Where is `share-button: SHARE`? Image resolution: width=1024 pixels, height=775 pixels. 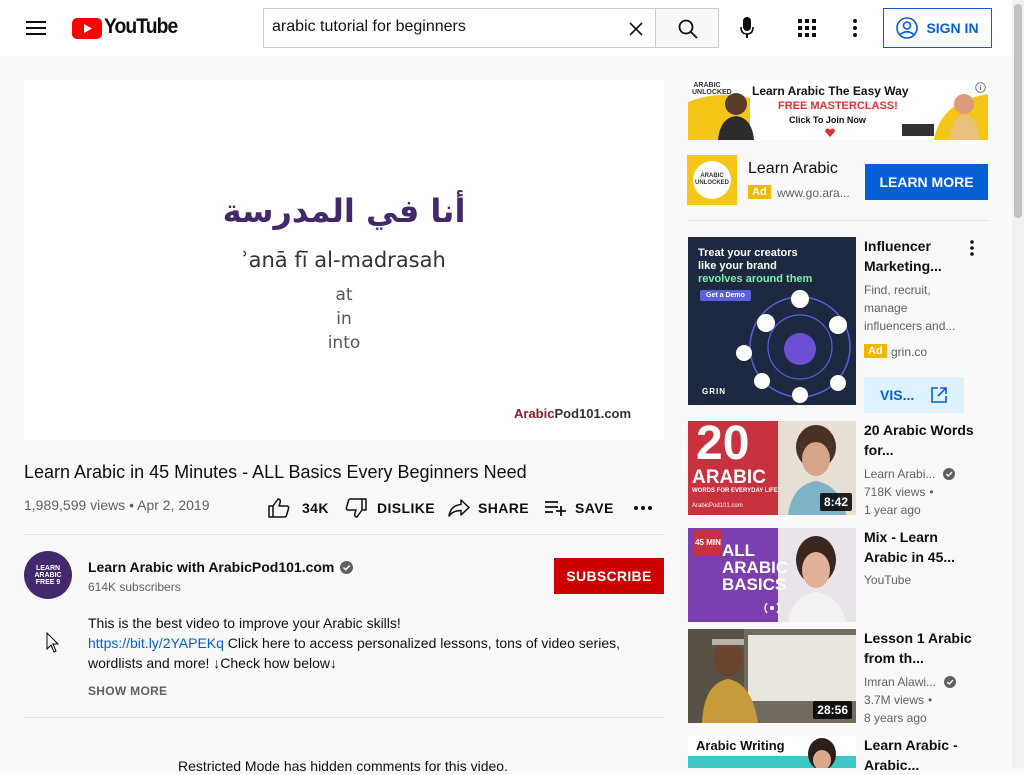 share-button: SHARE is located at coordinates (488, 508).